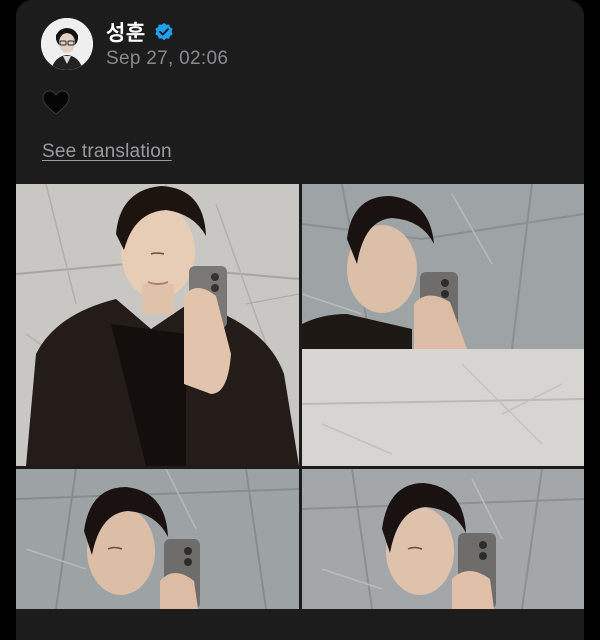  Describe the element at coordinates (167, 58) in the screenshot. I see `post-timestamp: Sep 27, 02:06` at that location.